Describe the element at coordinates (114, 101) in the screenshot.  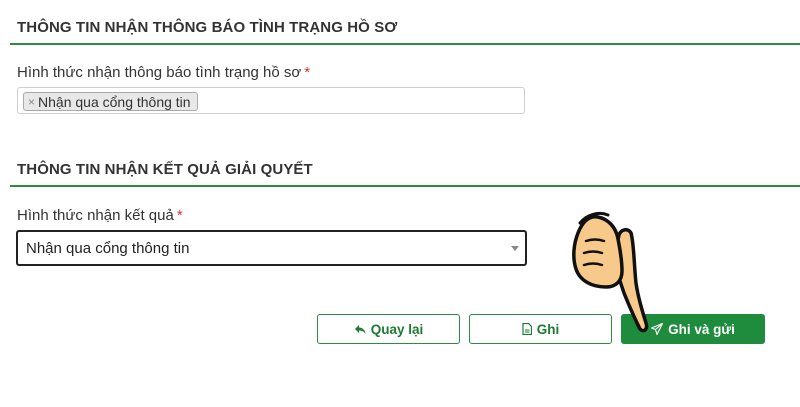
I see `tag-label: Nhận qua cổng thông tin` at that location.